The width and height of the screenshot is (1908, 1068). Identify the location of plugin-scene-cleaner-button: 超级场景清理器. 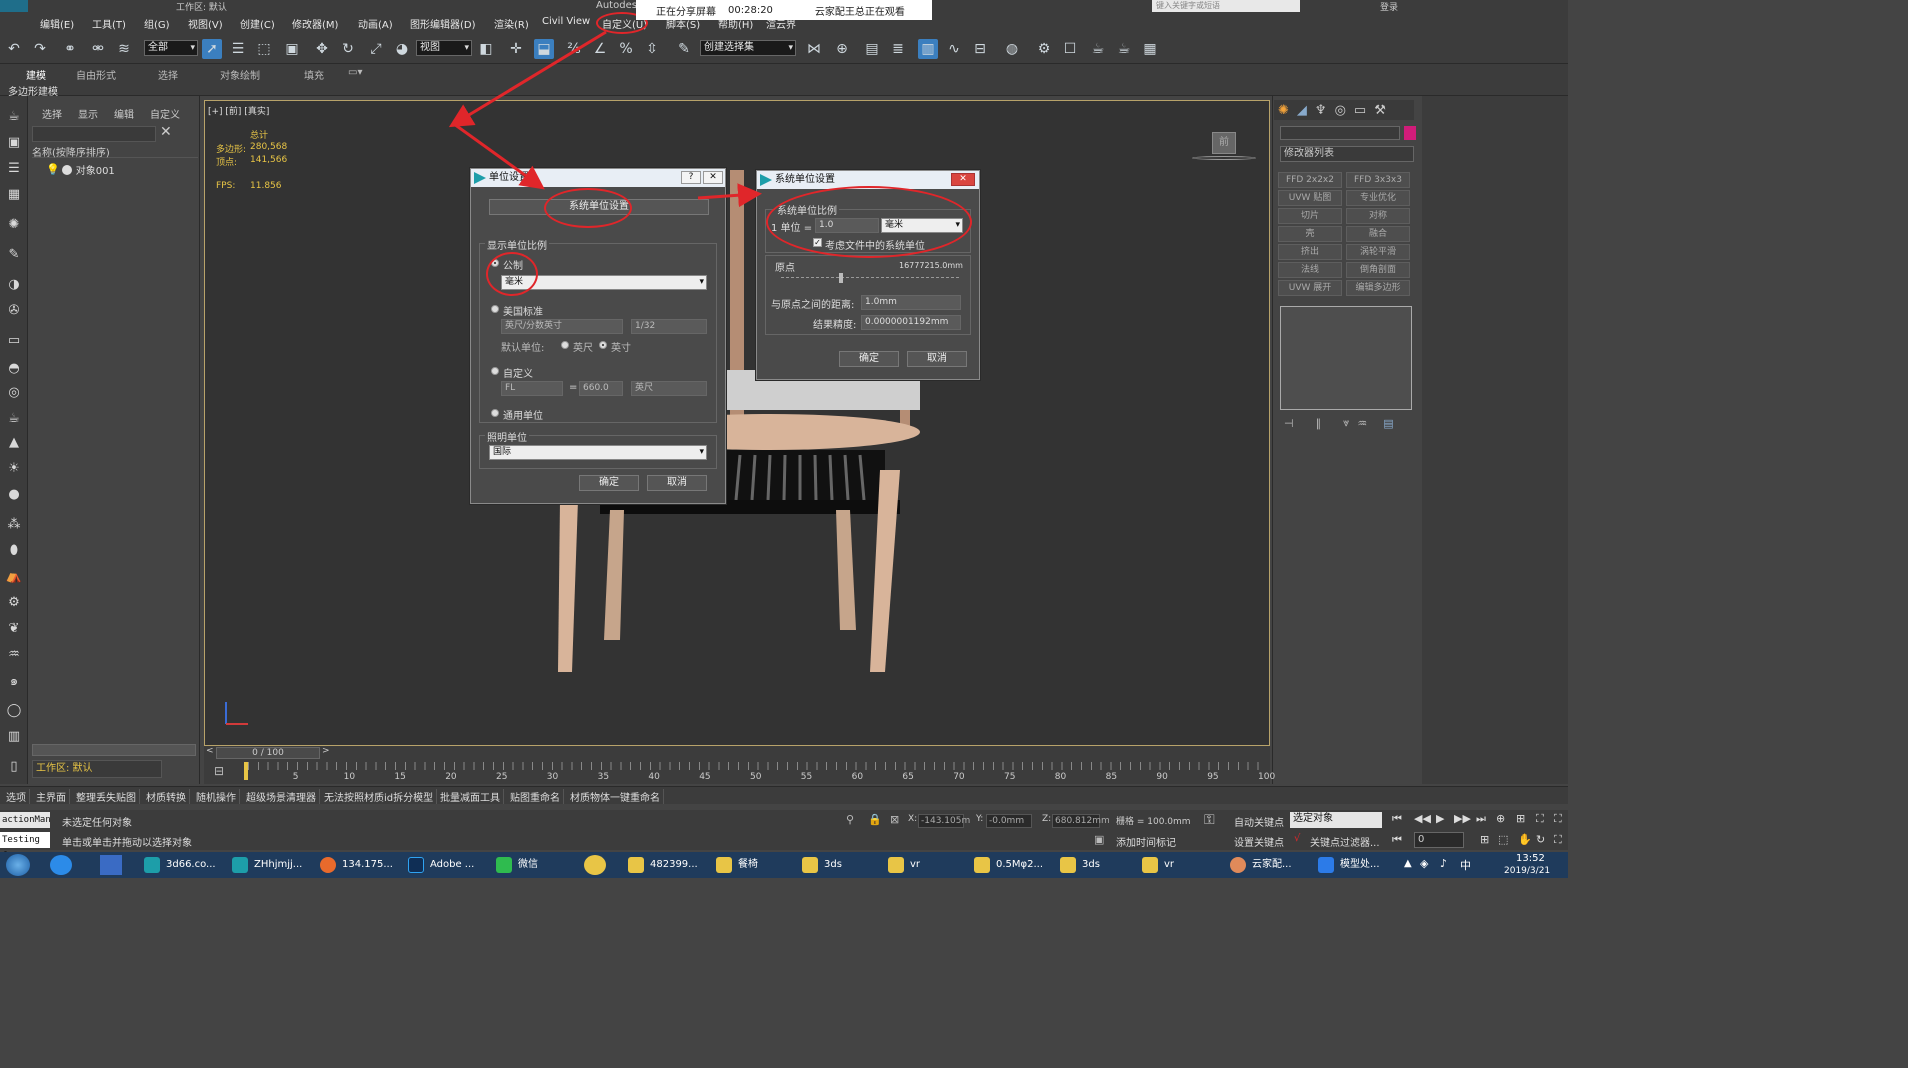
(283, 796).